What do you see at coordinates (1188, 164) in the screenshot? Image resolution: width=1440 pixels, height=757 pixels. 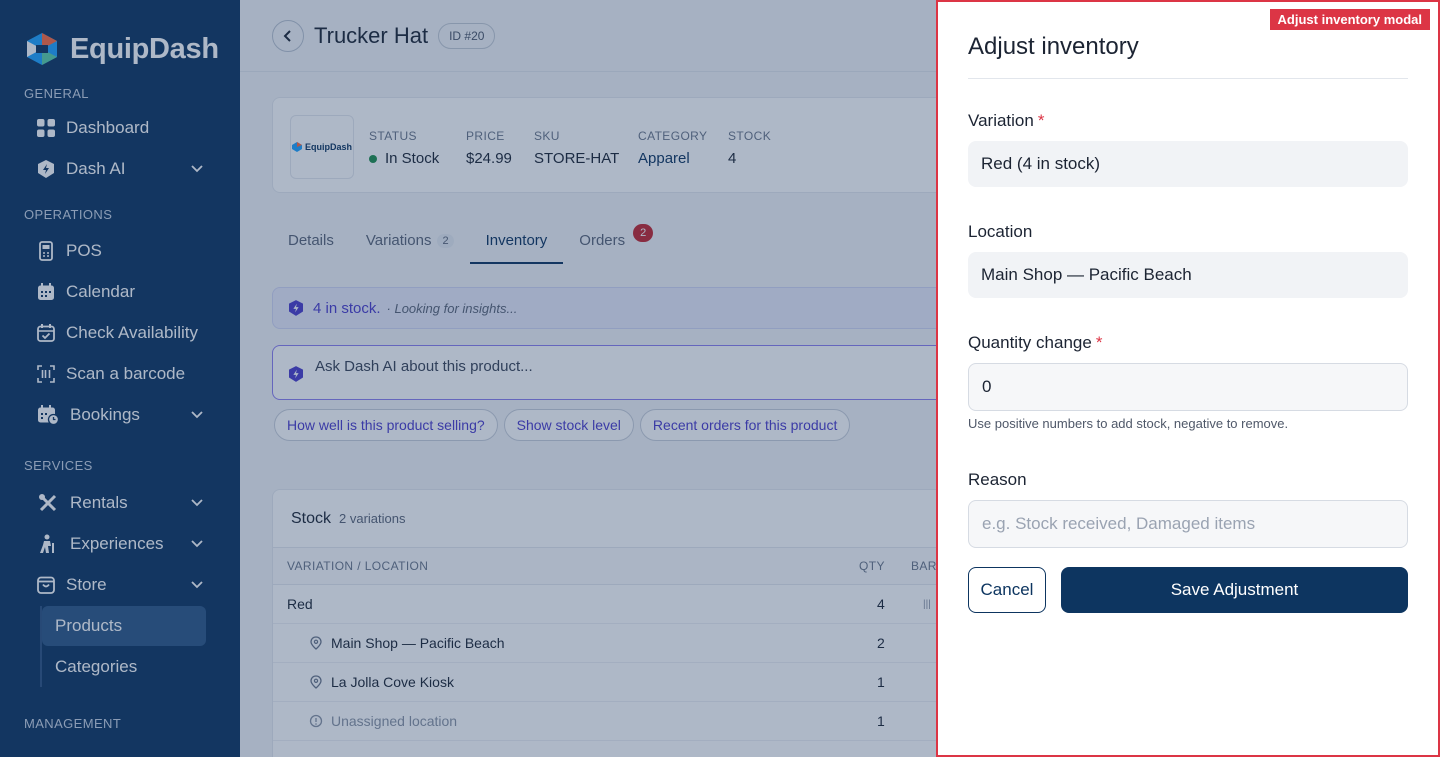 I see `variation-select: Red (4 in stock)` at bounding box center [1188, 164].